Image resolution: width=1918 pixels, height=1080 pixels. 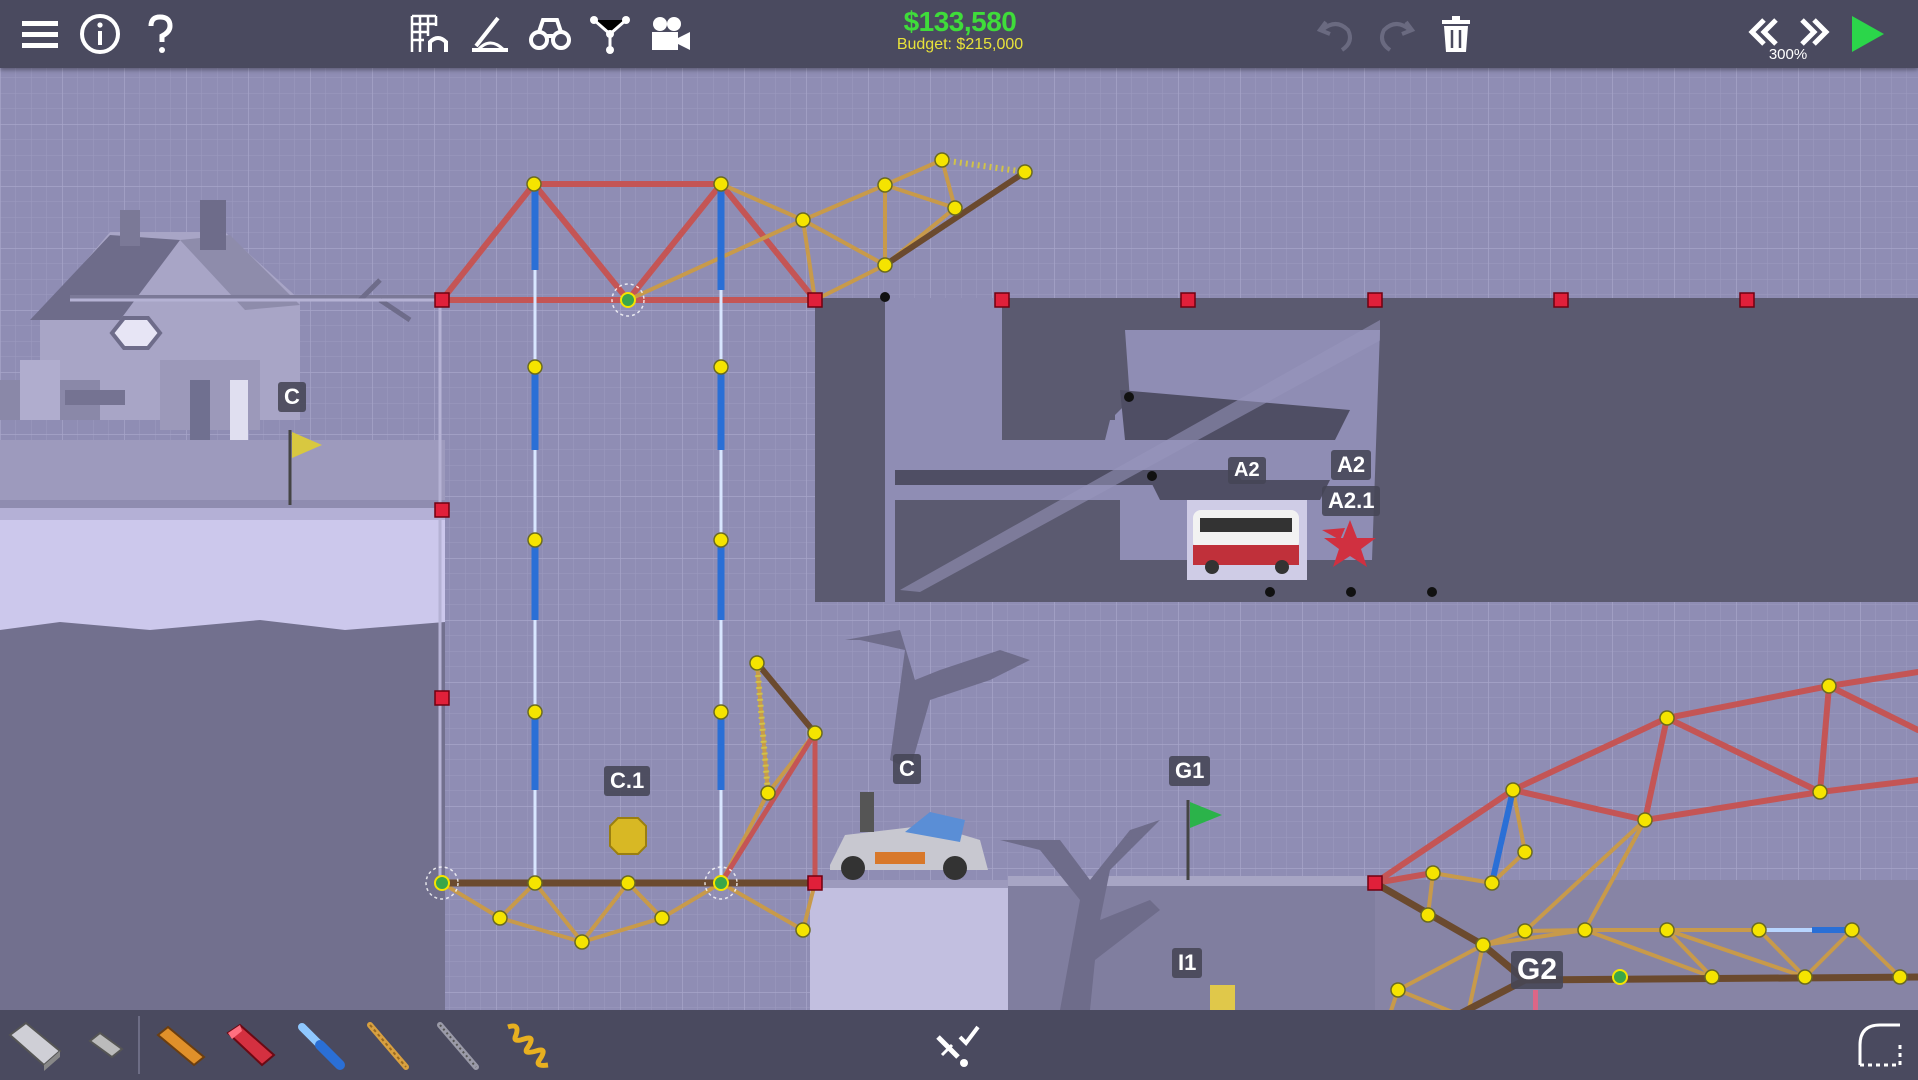 I want to click on cable-button, so click(x=458, y=1045).